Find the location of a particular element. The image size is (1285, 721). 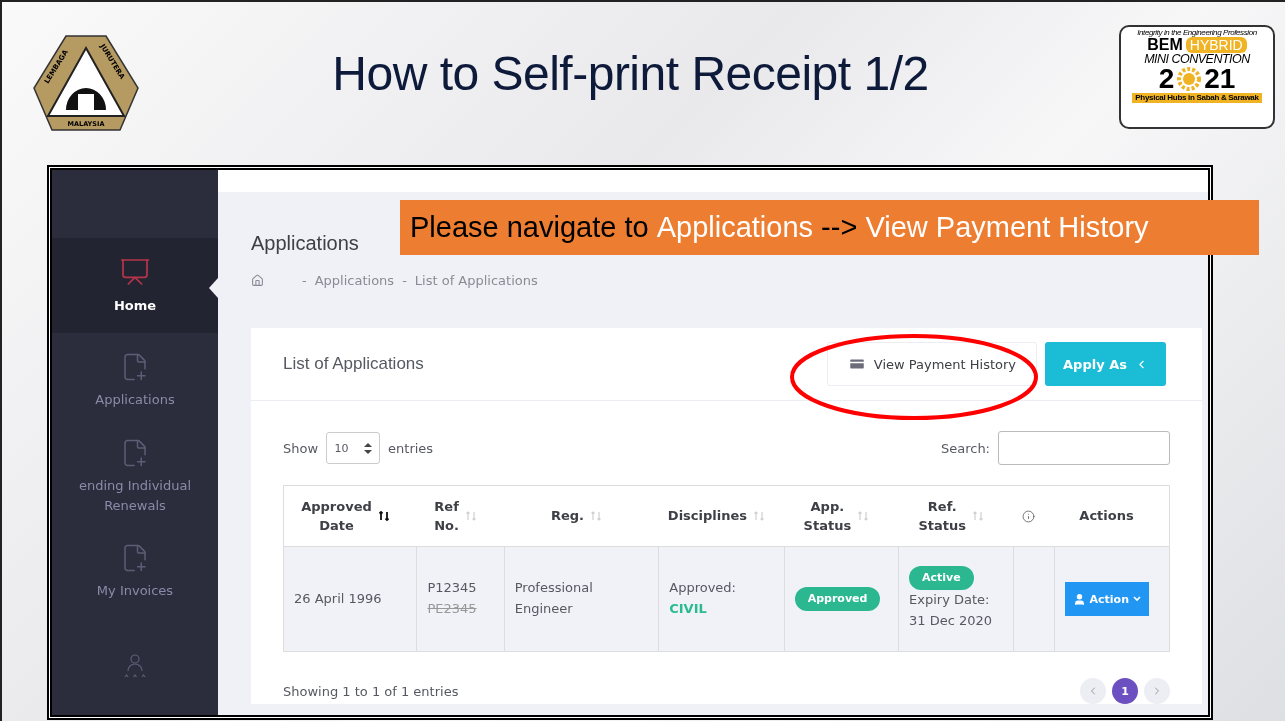

status-badge: Active is located at coordinates (941, 578).